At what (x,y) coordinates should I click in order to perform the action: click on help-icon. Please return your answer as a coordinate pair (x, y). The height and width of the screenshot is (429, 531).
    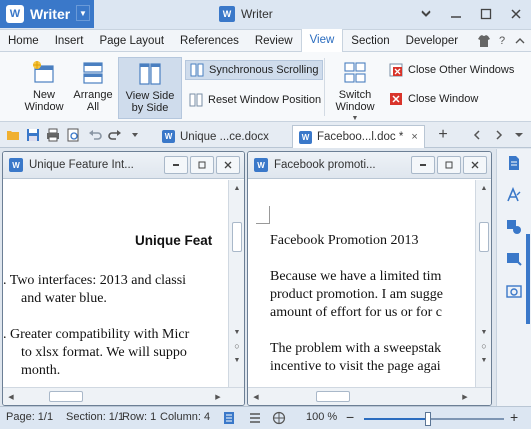
    Looking at the image, I should click on (426, 14).